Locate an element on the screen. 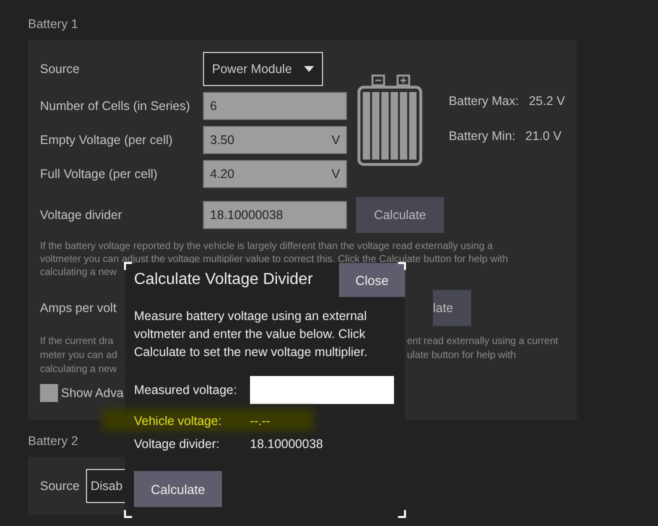 The image size is (658, 526). field-value: 18.10000038 is located at coordinates (286, 443).